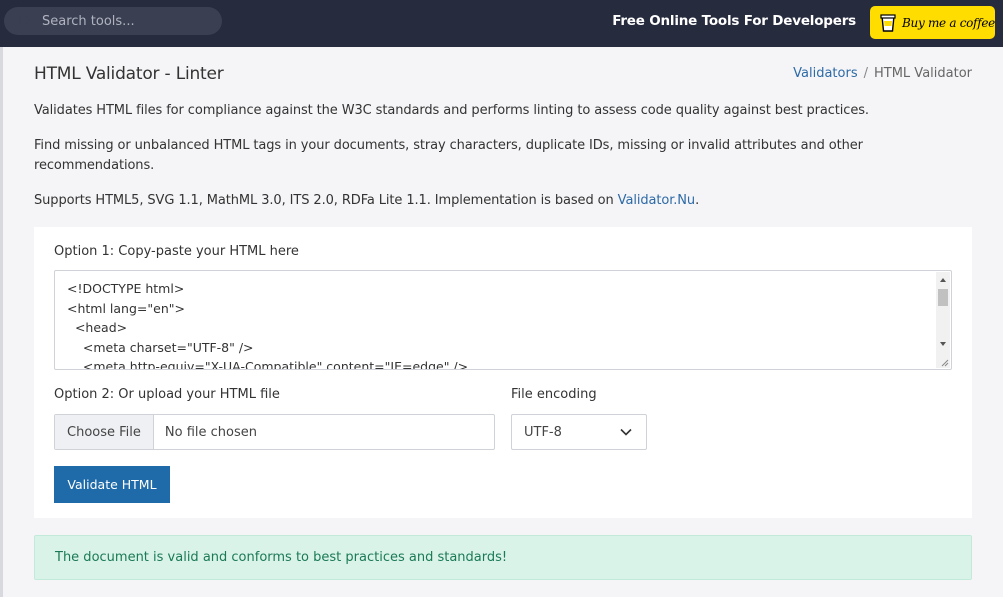 The width and height of the screenshot is (1003, 597). What do you see at coordinates (923, 73) in the screenshot?
I see `breadcrumb-current: HTML Validator` at bounding box center [923, 73].